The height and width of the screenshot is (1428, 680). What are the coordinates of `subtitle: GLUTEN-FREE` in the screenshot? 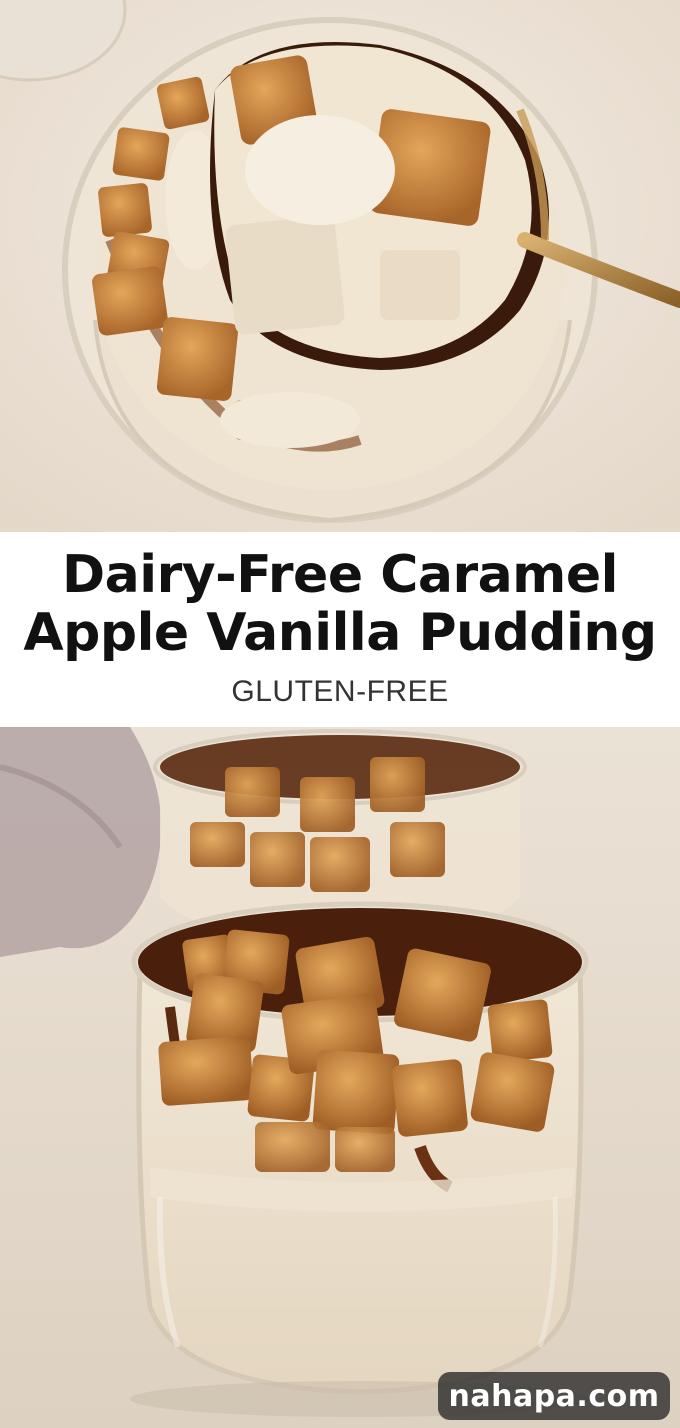 It's located at (340, 691).